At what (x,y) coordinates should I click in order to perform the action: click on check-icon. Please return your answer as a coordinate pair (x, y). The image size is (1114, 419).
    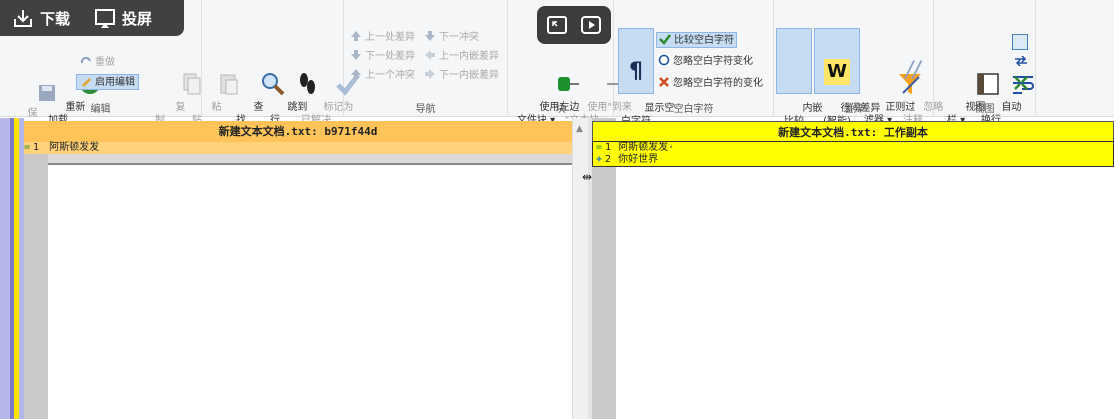
    Looking at the image, I should click on (665, 39).